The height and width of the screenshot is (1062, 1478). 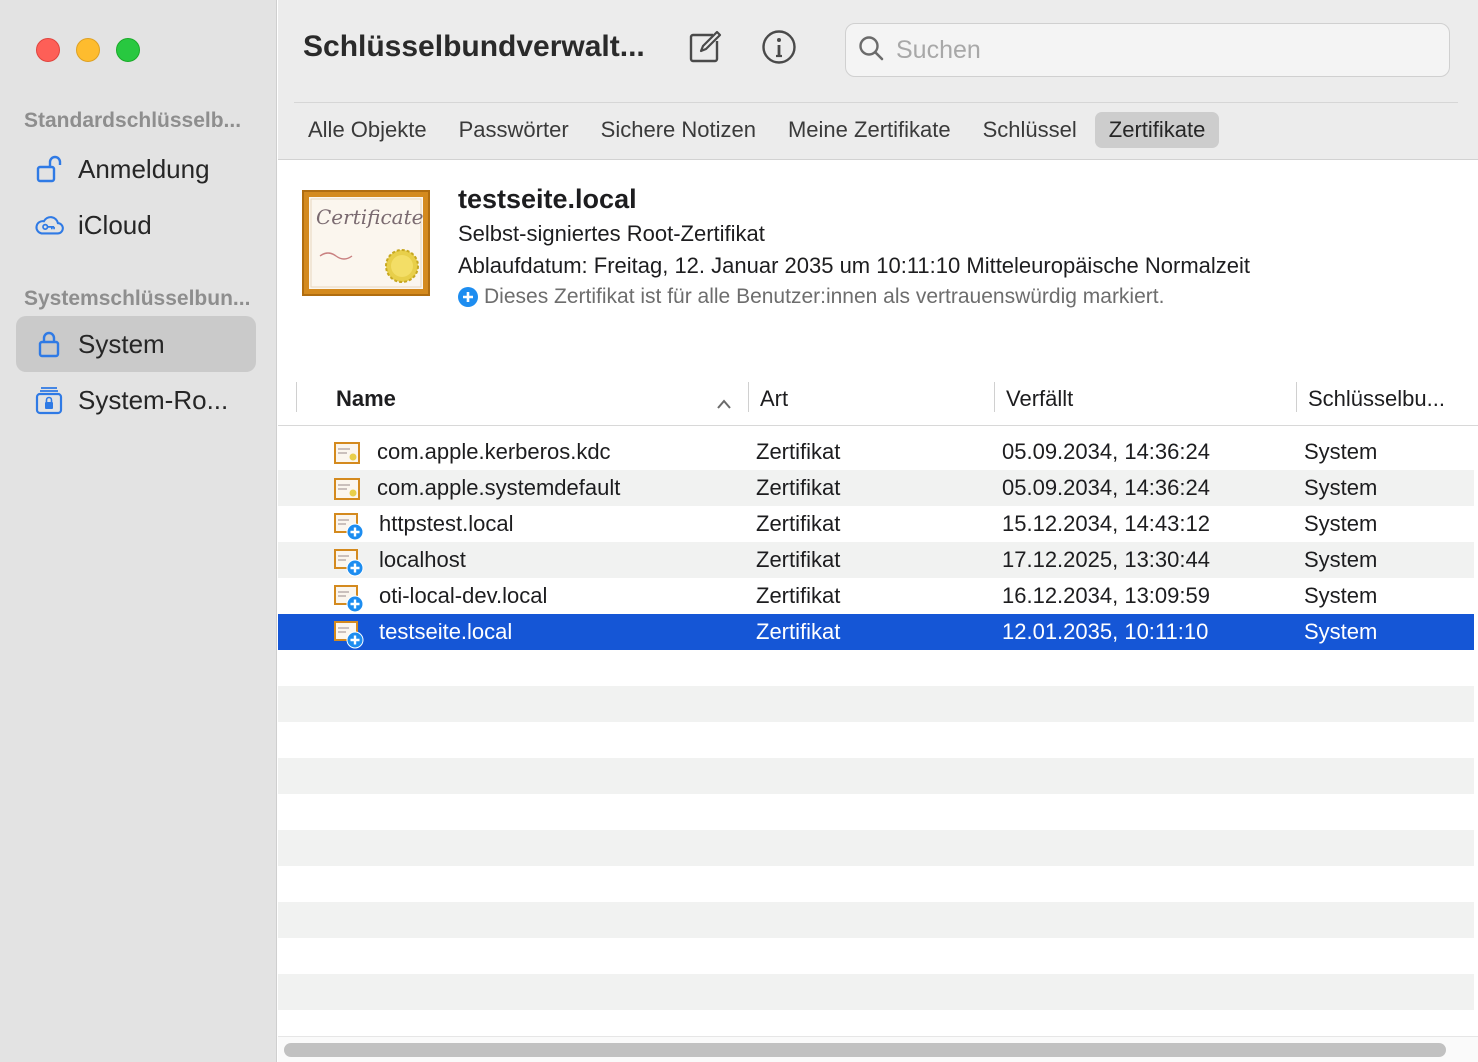 What do you see at coordinates (373, 217) in the screenshot?
I see `svg-text: Certificate Root` at bounding box center [373, 217].